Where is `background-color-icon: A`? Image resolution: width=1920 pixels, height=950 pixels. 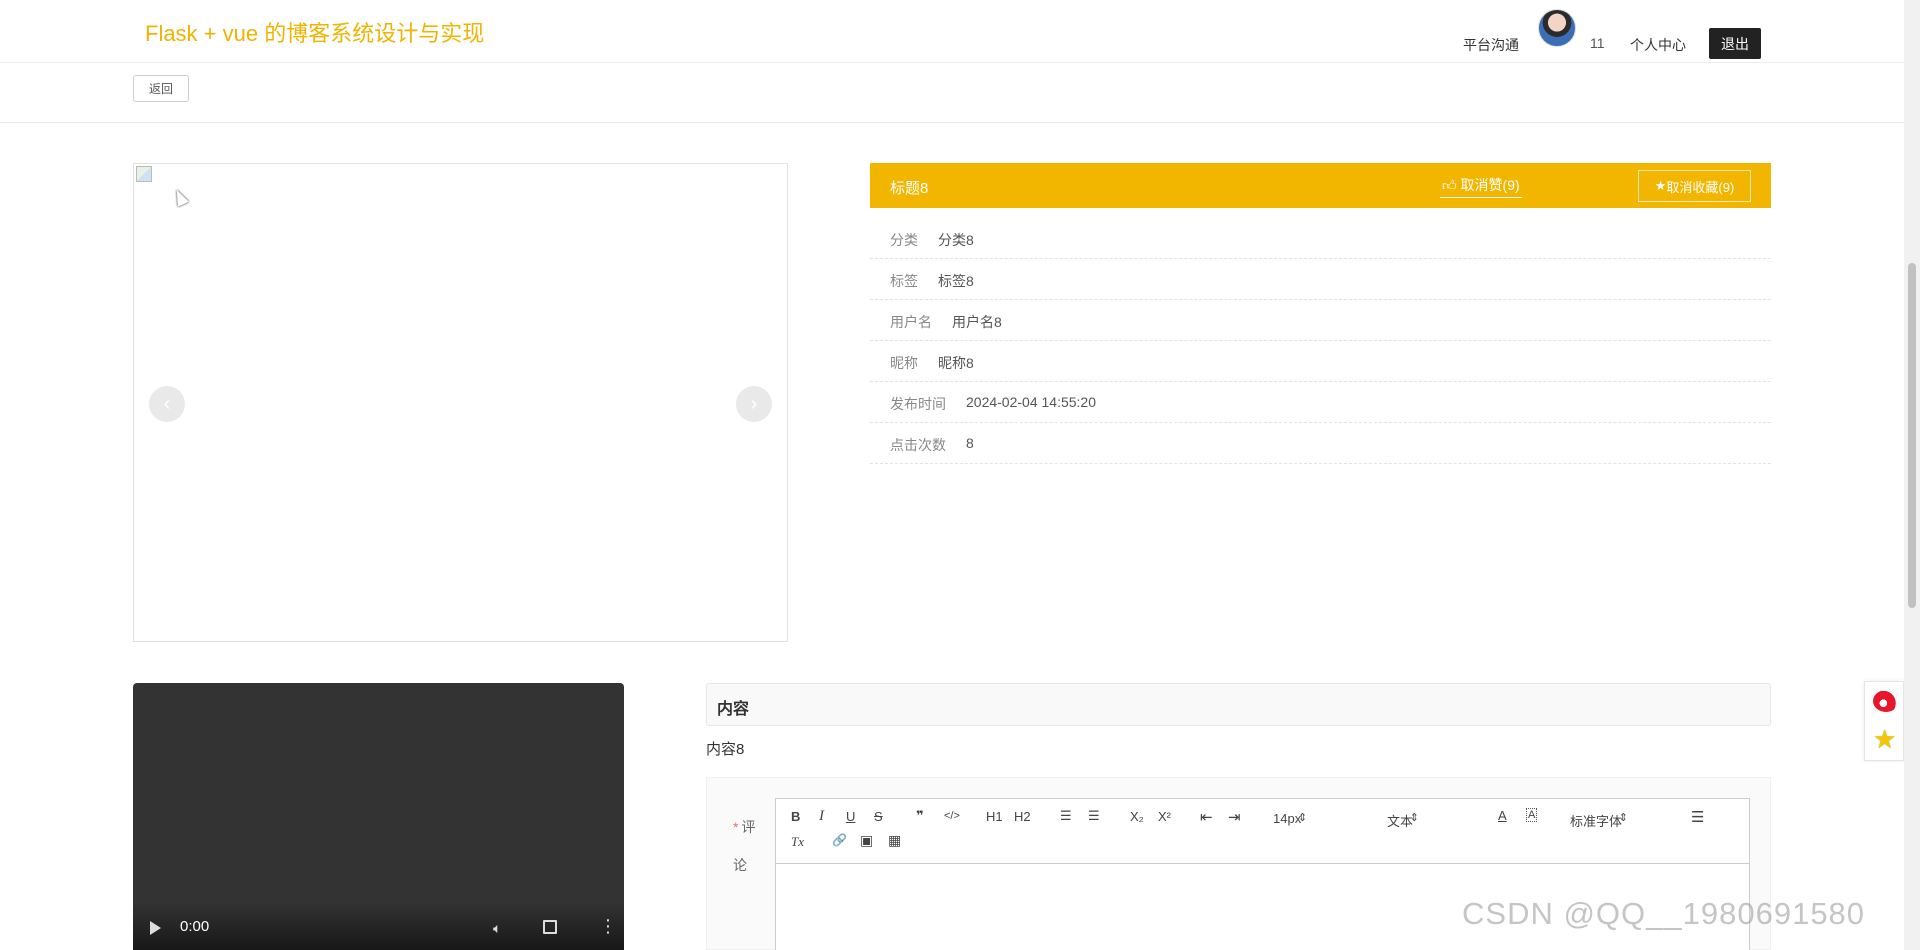
background-color-icon: A is located at coordinates (1532, 815).